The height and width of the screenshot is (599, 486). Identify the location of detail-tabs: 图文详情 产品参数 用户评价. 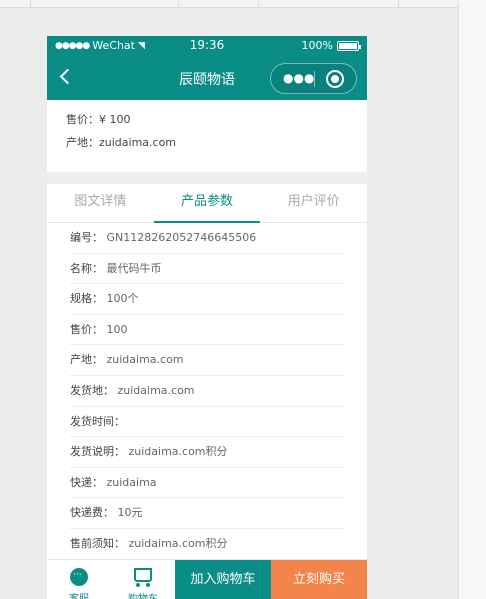
(207, 203).